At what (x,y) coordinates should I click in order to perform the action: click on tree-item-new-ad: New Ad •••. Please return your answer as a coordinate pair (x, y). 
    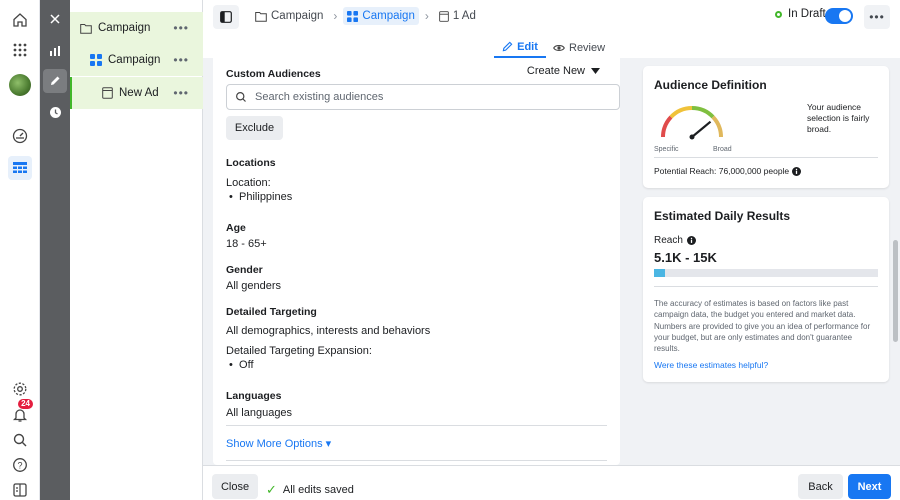
    Looking at the image, I should click on (136, 93).